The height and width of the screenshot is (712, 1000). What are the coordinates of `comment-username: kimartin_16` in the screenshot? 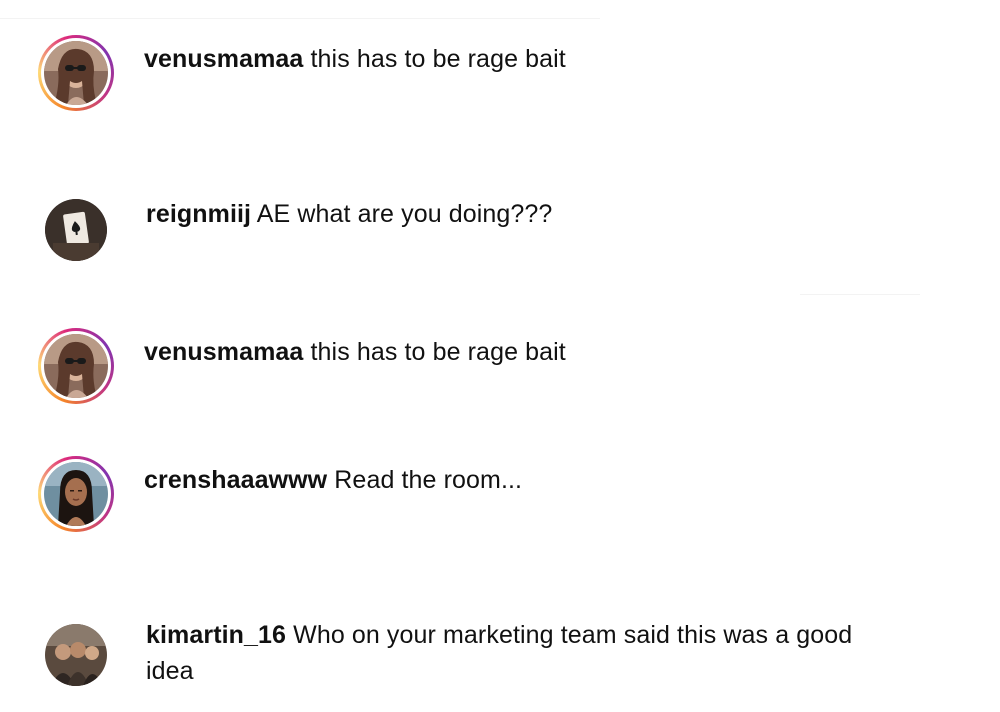 It's located at (216, 635).